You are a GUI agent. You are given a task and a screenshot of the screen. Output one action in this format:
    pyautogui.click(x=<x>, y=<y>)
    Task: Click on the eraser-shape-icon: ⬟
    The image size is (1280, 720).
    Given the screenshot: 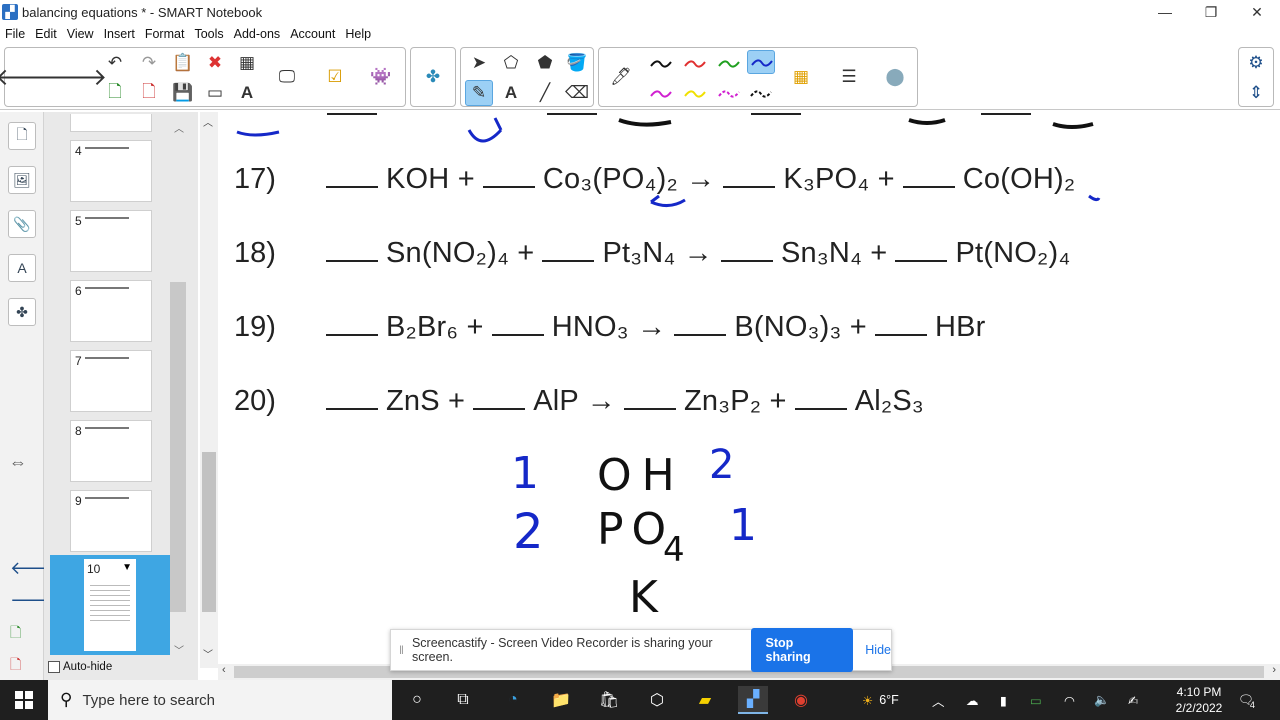 What is the action you would take?
    pyautogui.click(x=545, y=63)
    